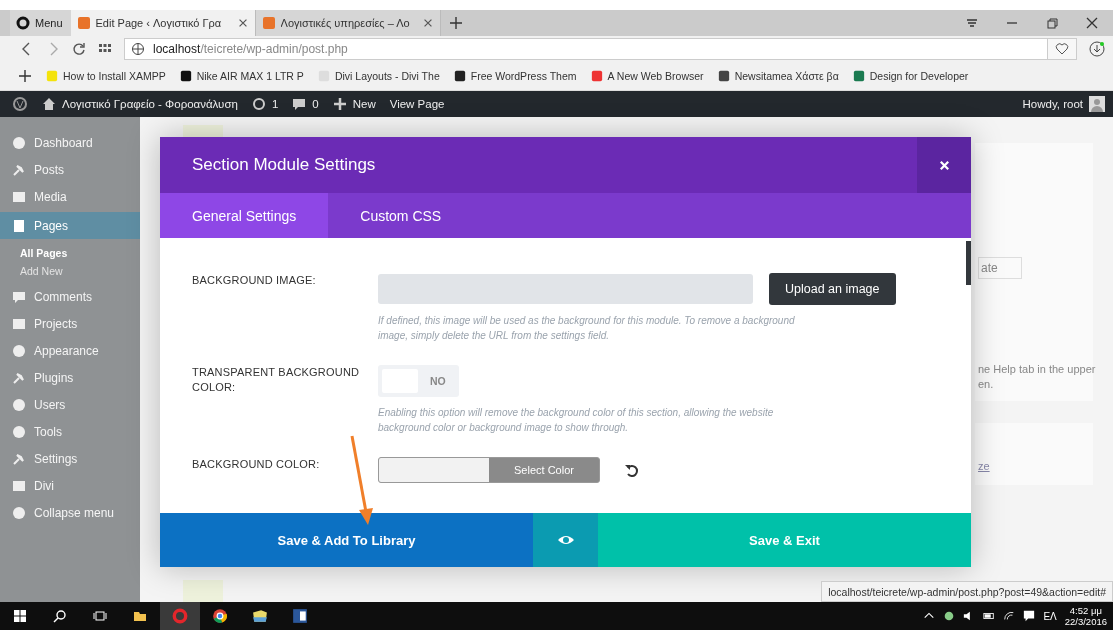  What do you see at coordinates (276, 380) in the screenshot?
I see `field-label: TRANSPARENT BACKGROUND COLOR:` at bounding box center [276, 380].